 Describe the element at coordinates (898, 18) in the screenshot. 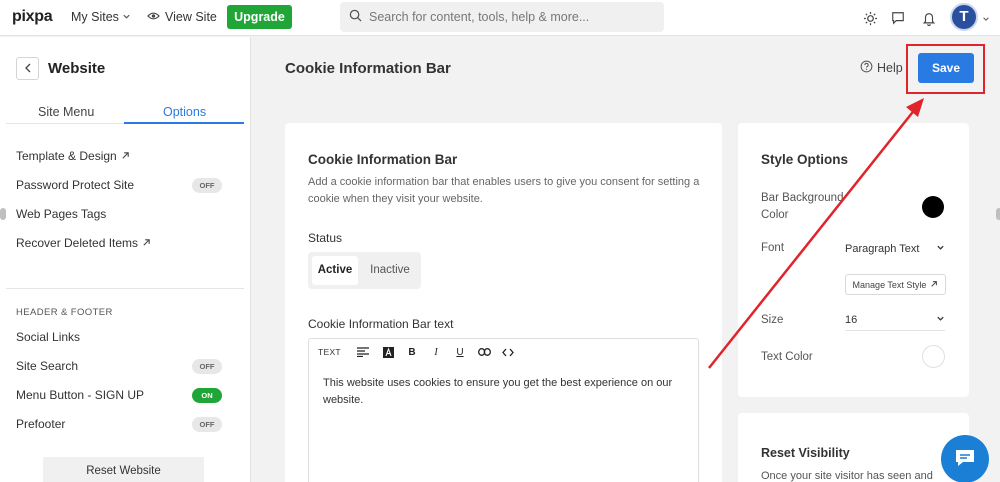

I see `chat-bubble-icon` at that location.